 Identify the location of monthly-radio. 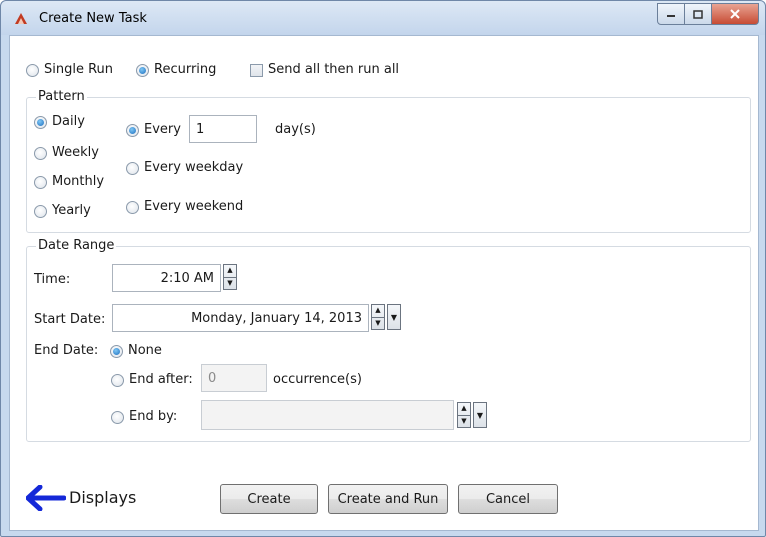
(40, 182).